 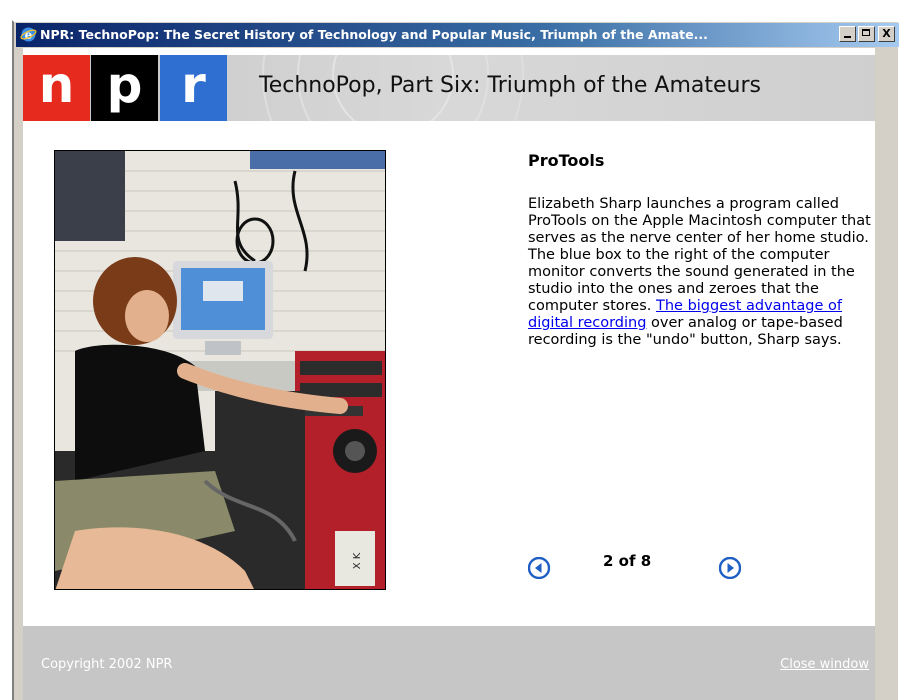 I want to click on close-icon: X, so click(x=886, y=33).